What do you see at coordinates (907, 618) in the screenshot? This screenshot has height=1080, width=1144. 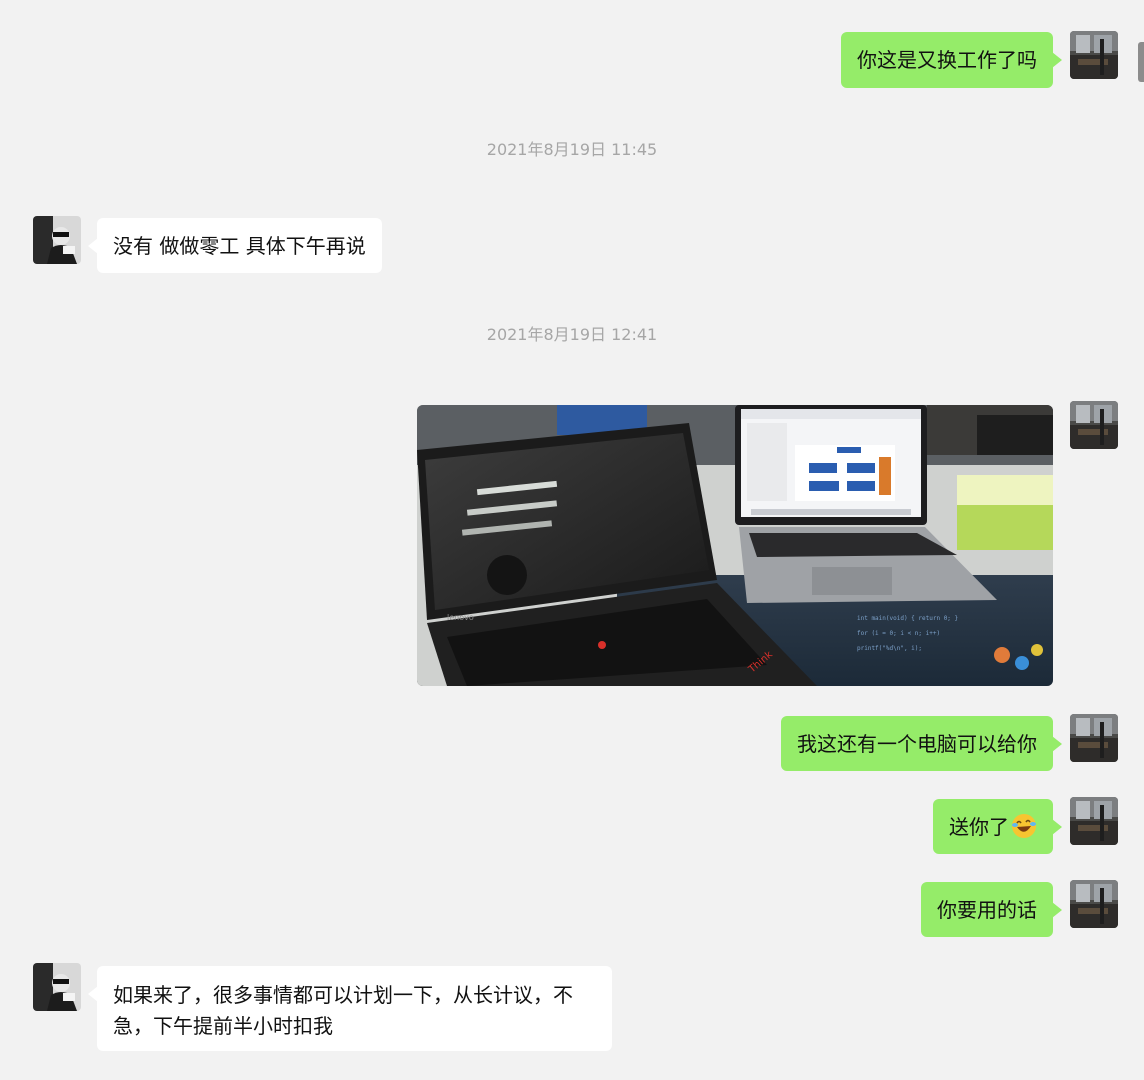 I see `svg-text: int main(void) { return 0; }` at bounding box center [907, 618].